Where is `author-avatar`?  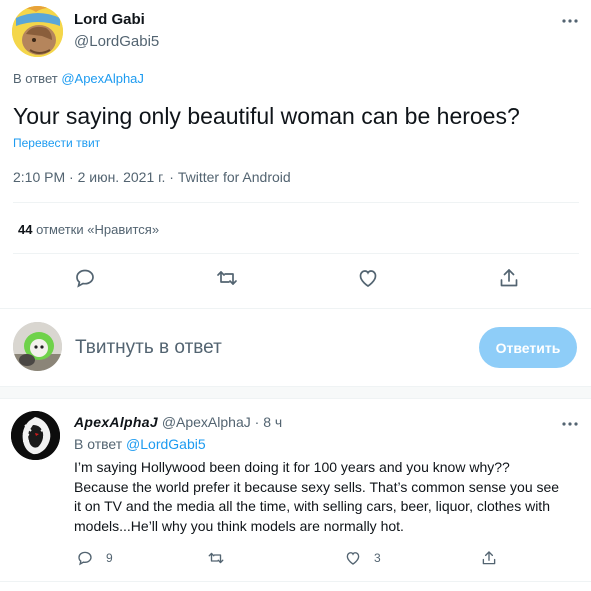
author-avatar is located at coordinates (37, 31).